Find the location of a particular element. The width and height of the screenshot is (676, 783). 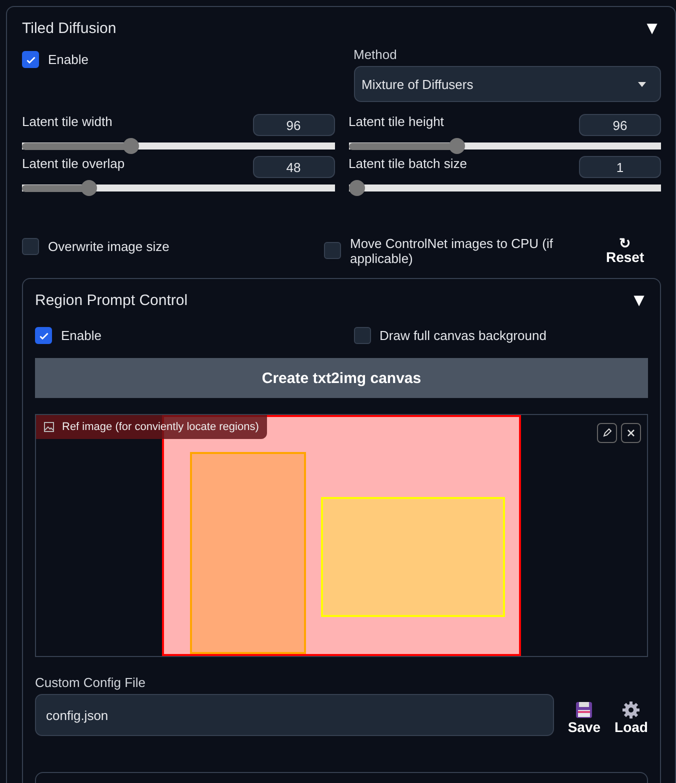

save-button: Save is located at coordinates (584, 718).